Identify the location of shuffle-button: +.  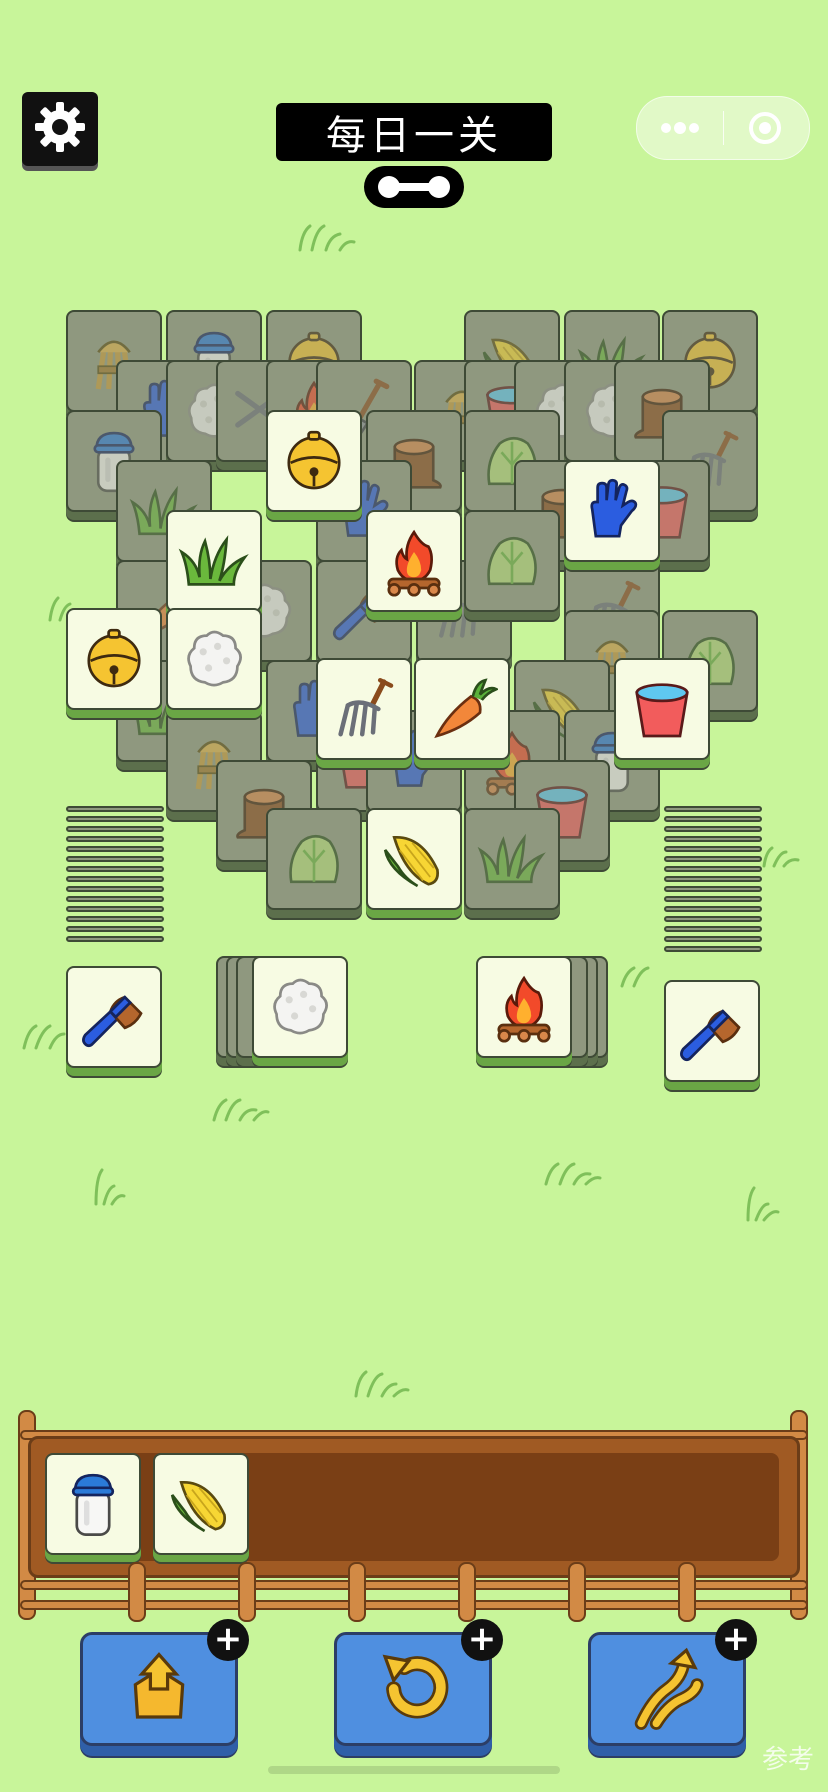
(672, 1682).